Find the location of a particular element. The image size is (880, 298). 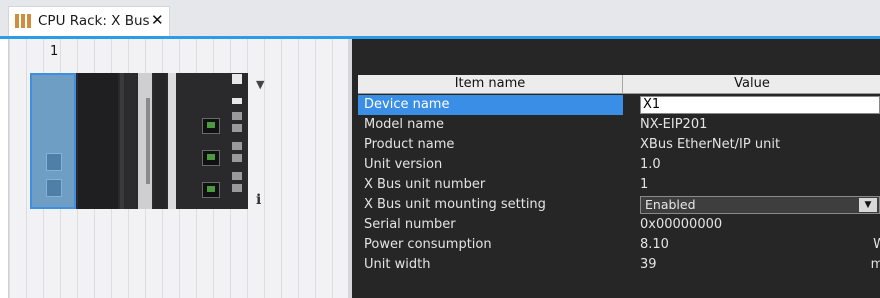

tab-strip: CPU Rack: X Bus ✕ is located at coordinates (440, 18).